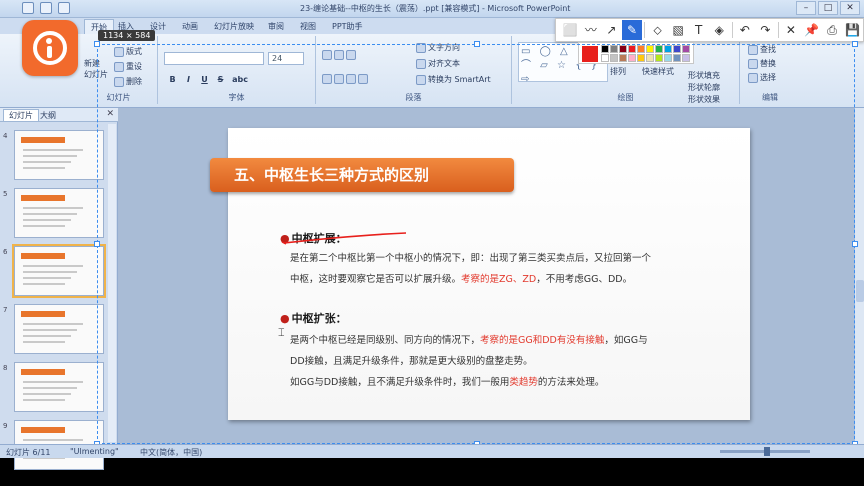  I want to click on tab-slideshow: 幻灯片放映, so click(234, 26).